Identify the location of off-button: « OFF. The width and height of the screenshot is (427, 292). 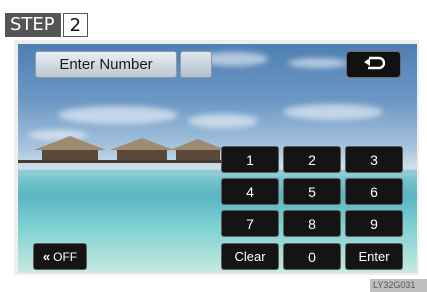
(60, 256).